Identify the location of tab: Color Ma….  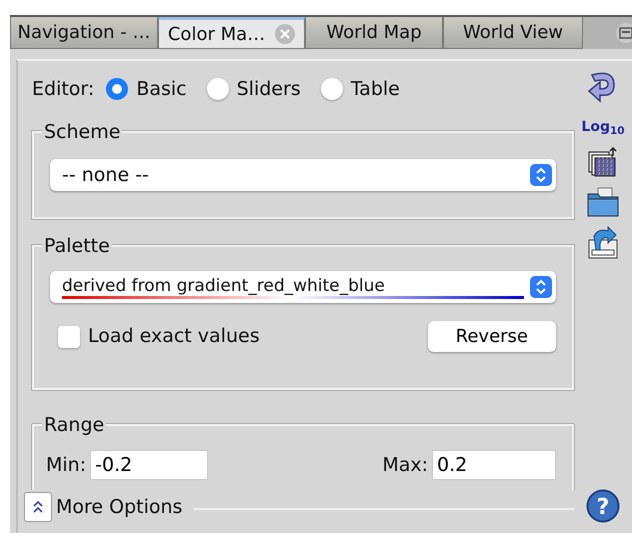
(231, 33).